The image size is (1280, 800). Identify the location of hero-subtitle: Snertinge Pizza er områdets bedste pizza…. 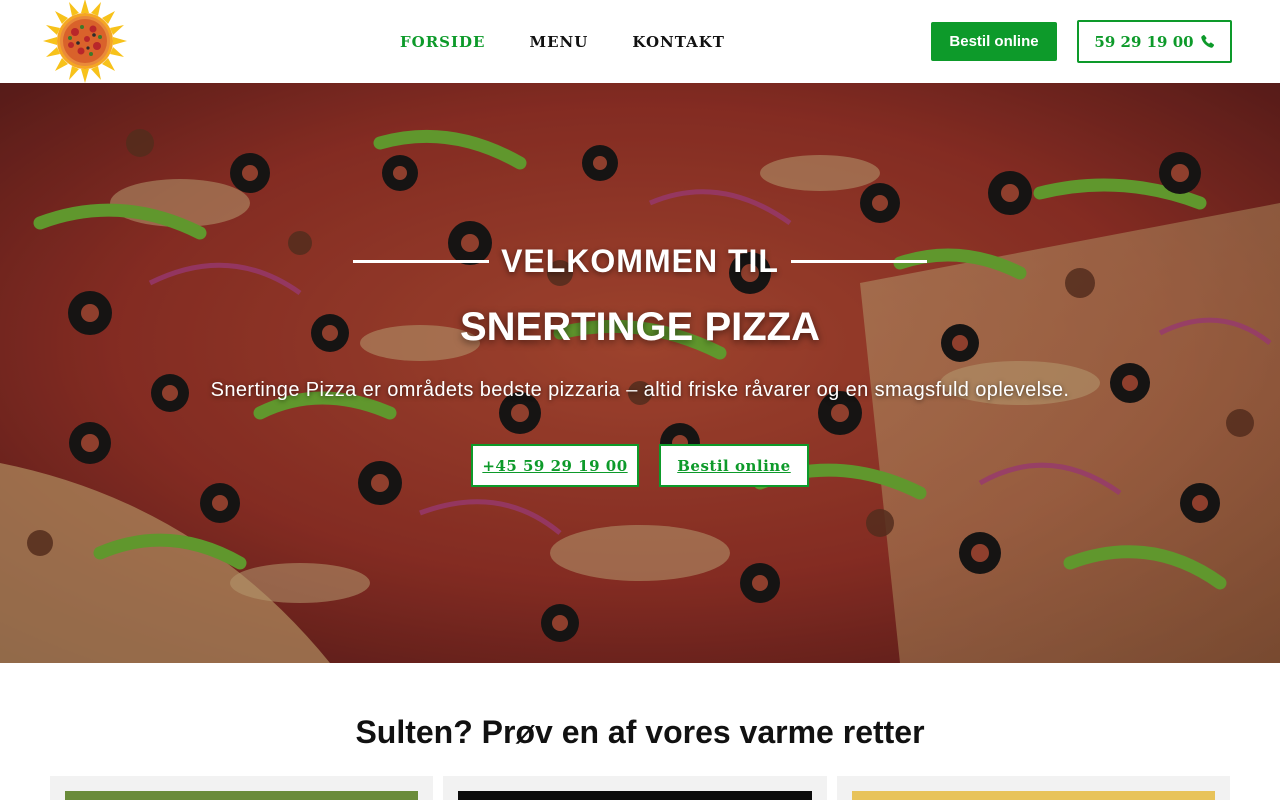
(640, 390).